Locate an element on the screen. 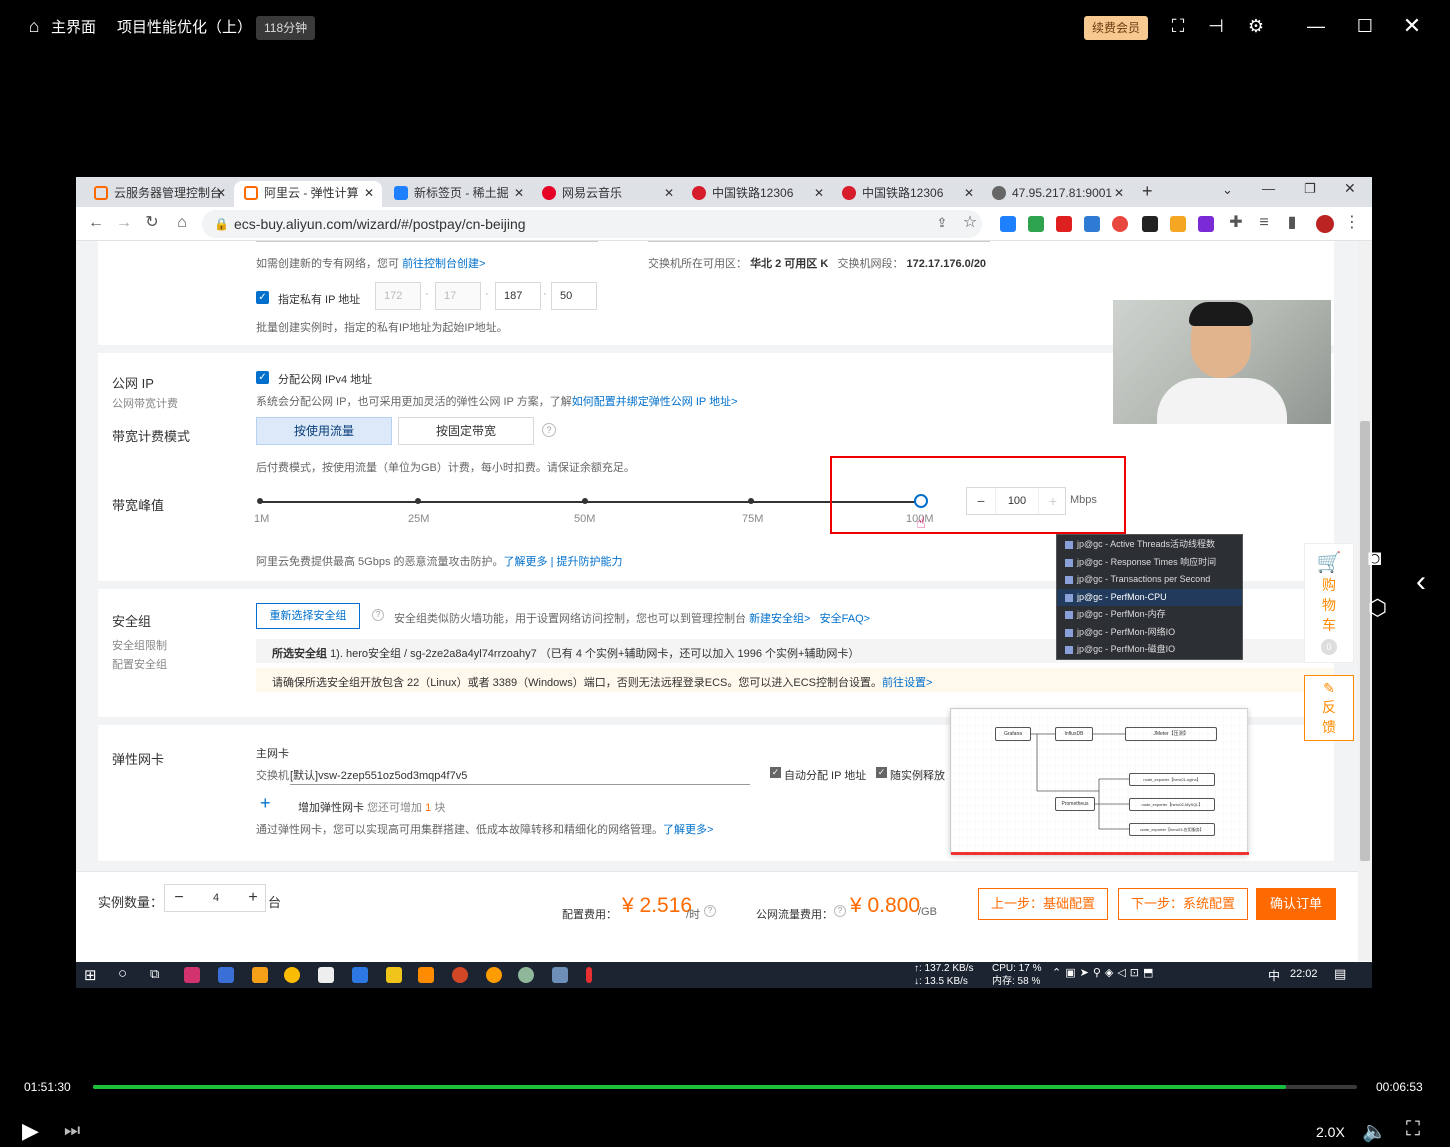 The image size is (1450, 1147). quantity-input: 4 is located at coordinates (216, 898).